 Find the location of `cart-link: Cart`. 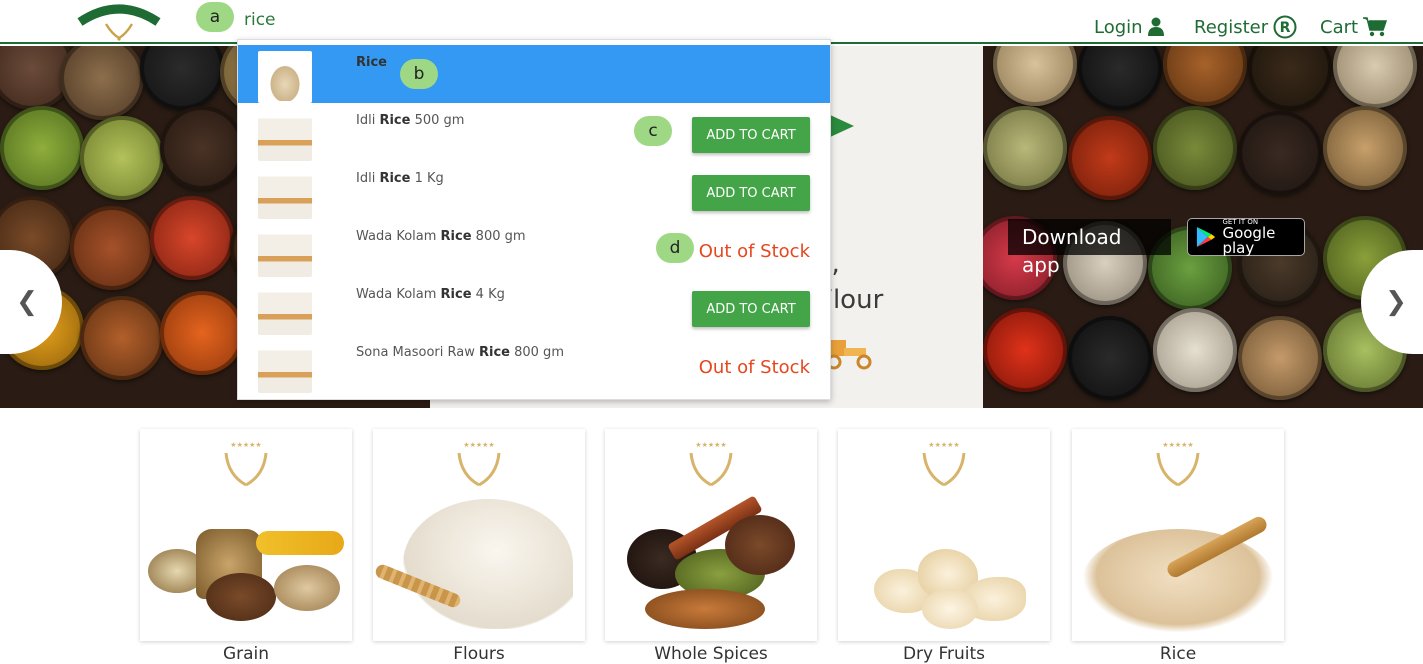

cart-link: Cart is located at coordinates (1354, 27).